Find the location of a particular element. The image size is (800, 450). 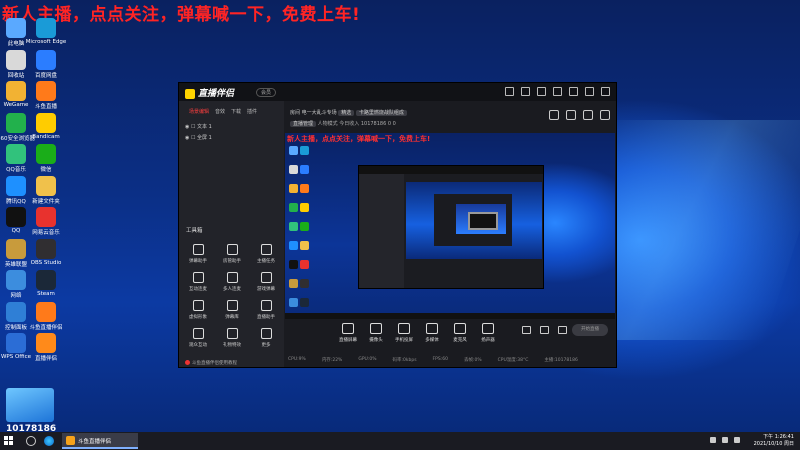

tool-item: 观众互动 is located at coordinates (198, 338).